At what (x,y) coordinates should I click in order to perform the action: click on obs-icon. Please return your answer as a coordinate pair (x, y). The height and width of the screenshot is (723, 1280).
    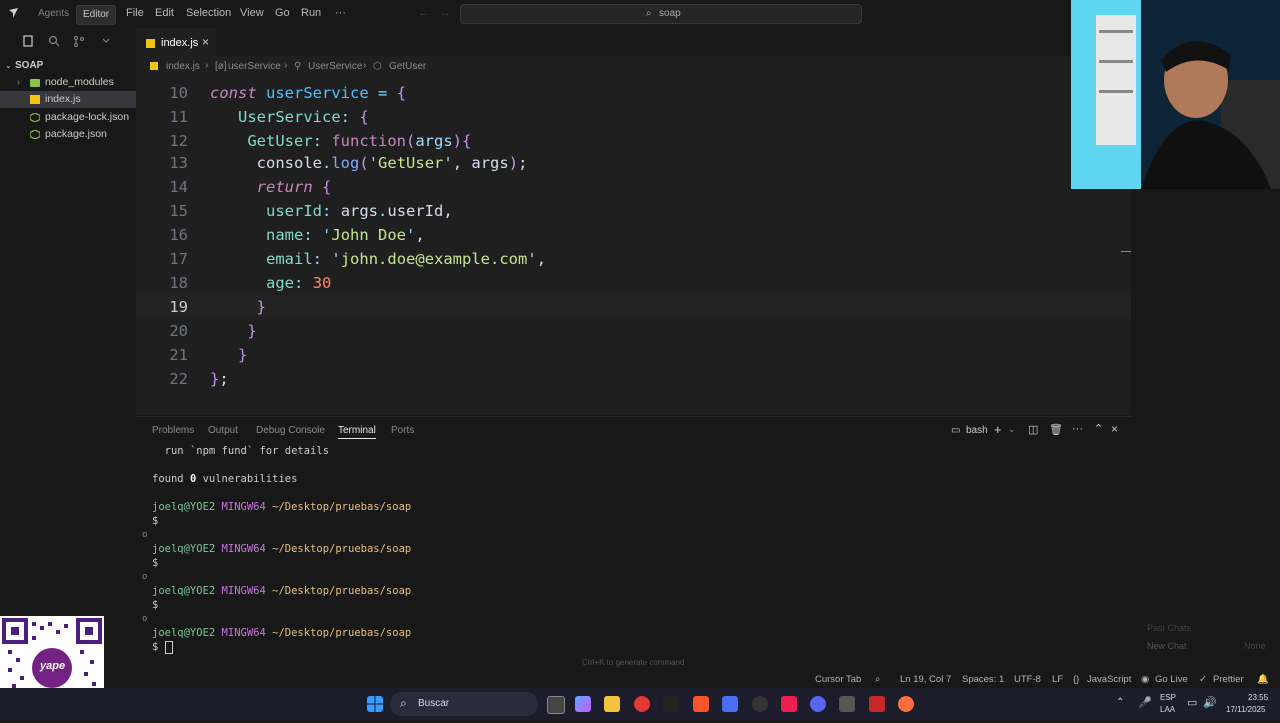
    Looking at the image, I should click on (760, 704).